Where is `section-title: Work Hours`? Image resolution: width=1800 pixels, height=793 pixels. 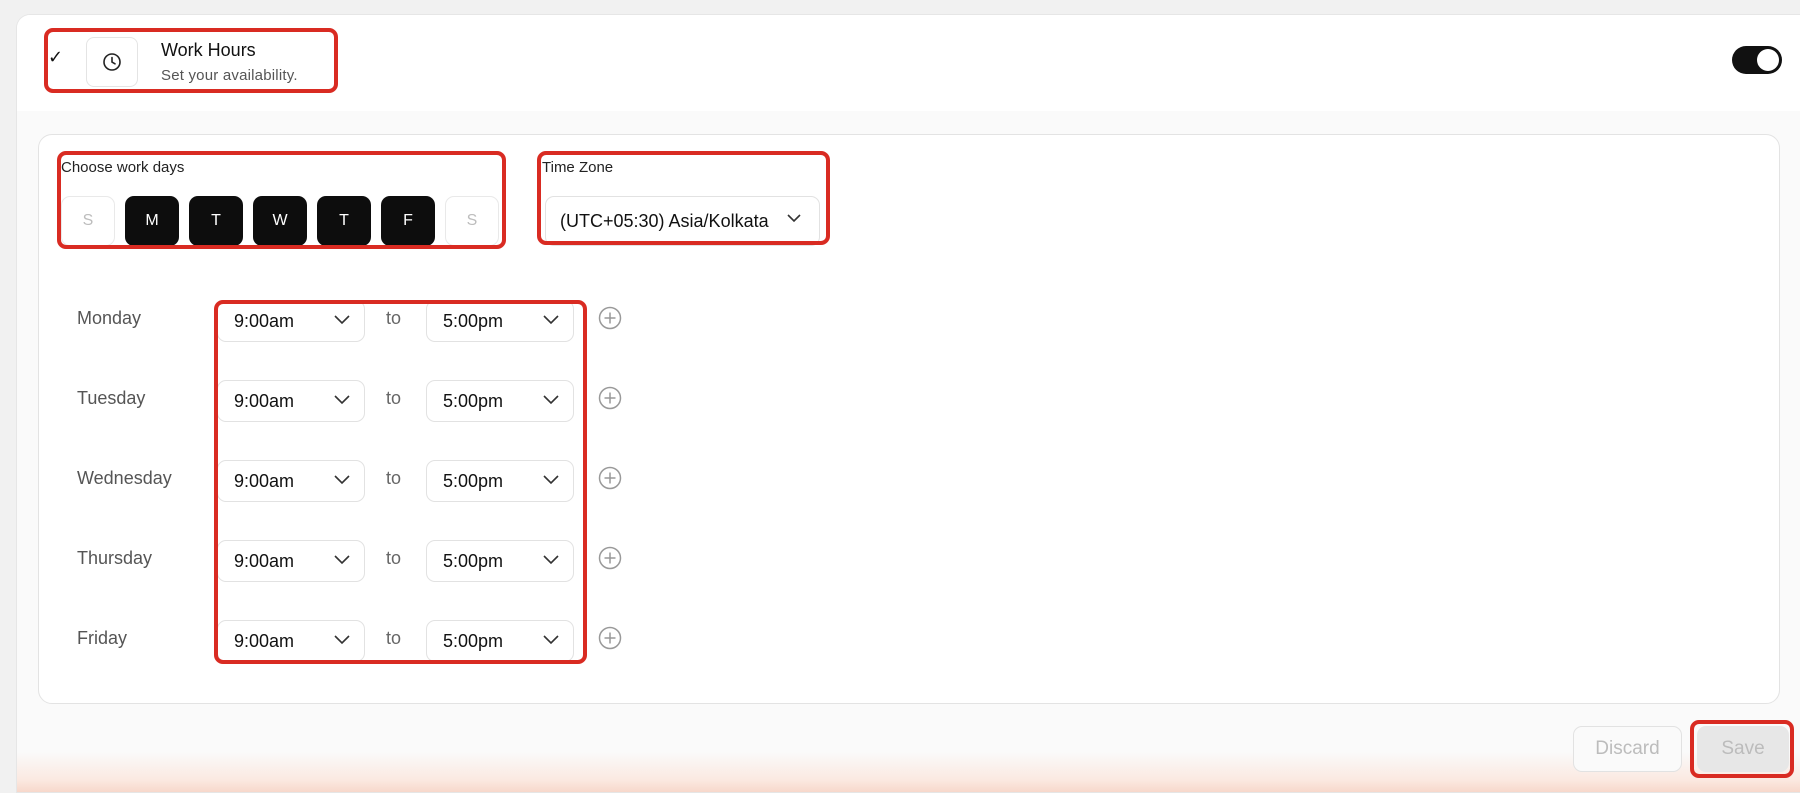
section-title: Work Hours is located at coordinates (208, 50).